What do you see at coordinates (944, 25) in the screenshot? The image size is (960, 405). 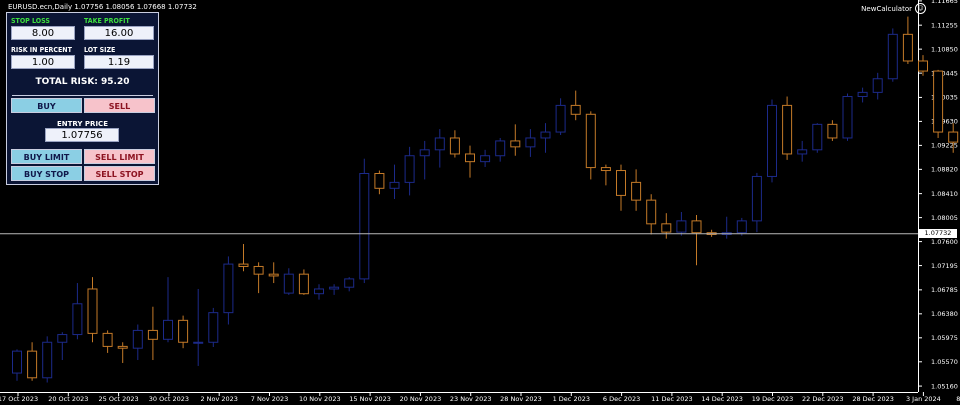 I see `y-tick-label: 1.11255` at bounding box center [944, 25].